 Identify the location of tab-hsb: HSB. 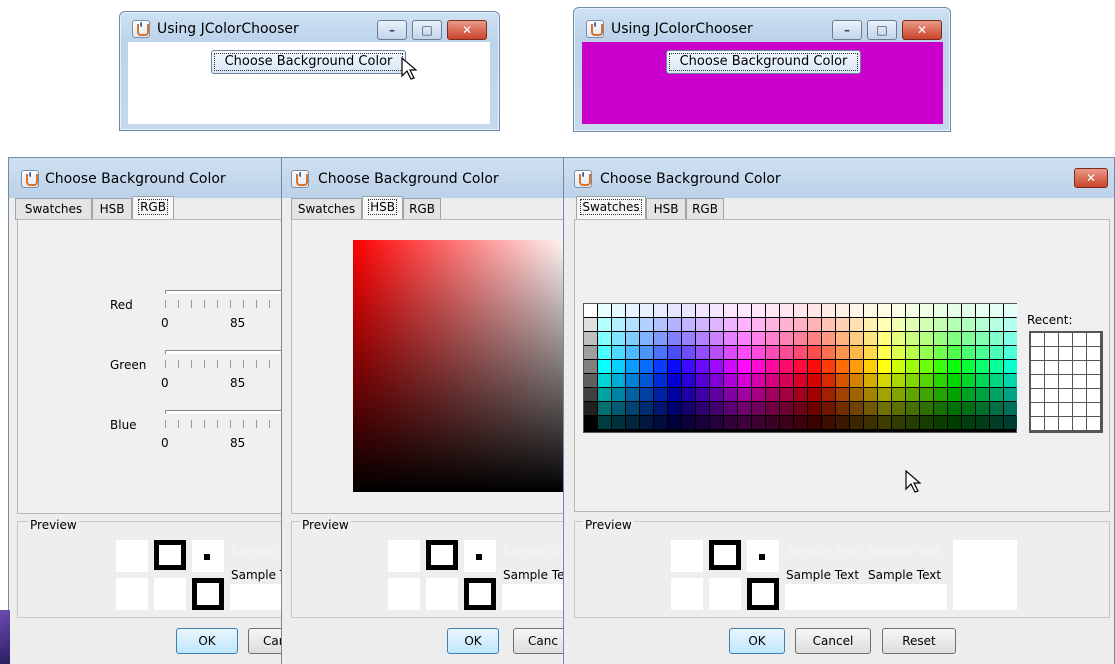
(382, 208).